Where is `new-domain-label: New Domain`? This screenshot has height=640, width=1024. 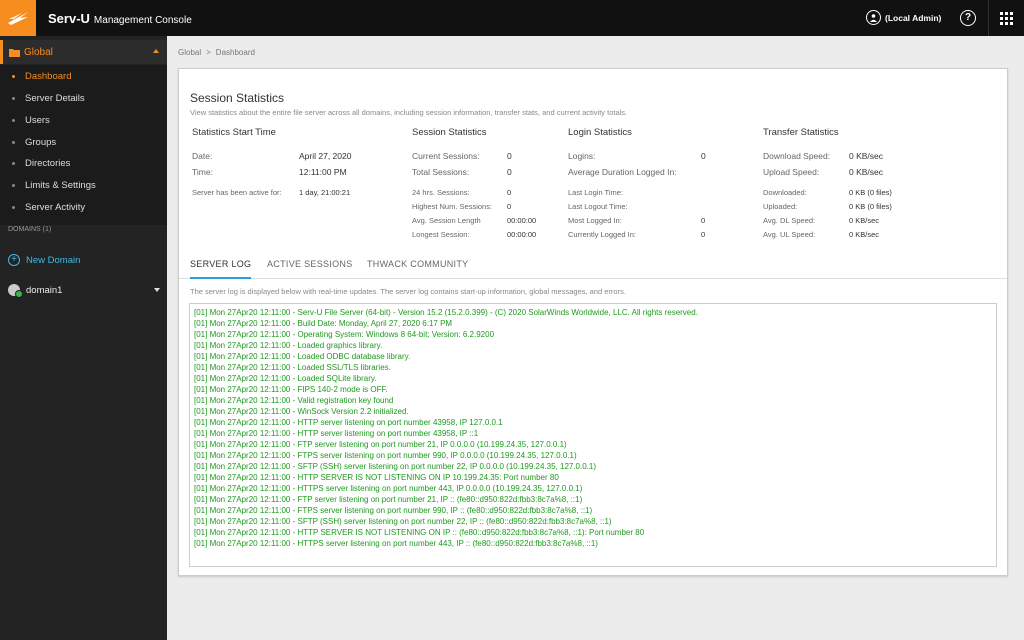
new-domain-label: New Domain is located at coordinates (53, 260).